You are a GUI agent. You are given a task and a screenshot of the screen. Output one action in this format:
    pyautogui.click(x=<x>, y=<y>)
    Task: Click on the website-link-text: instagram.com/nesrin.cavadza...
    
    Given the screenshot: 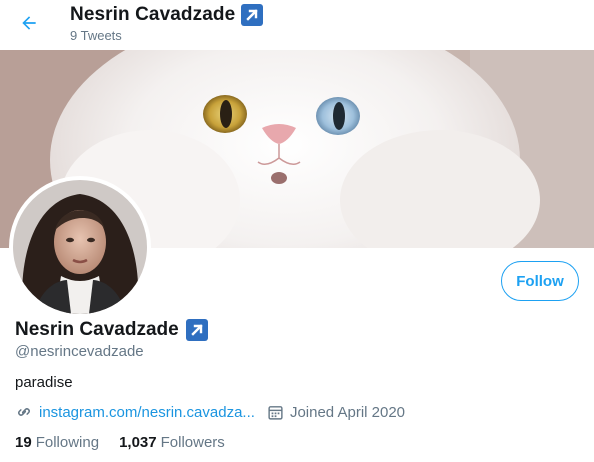 What is the action you would take?
    pyautogui.click(x=147, y=412)
    